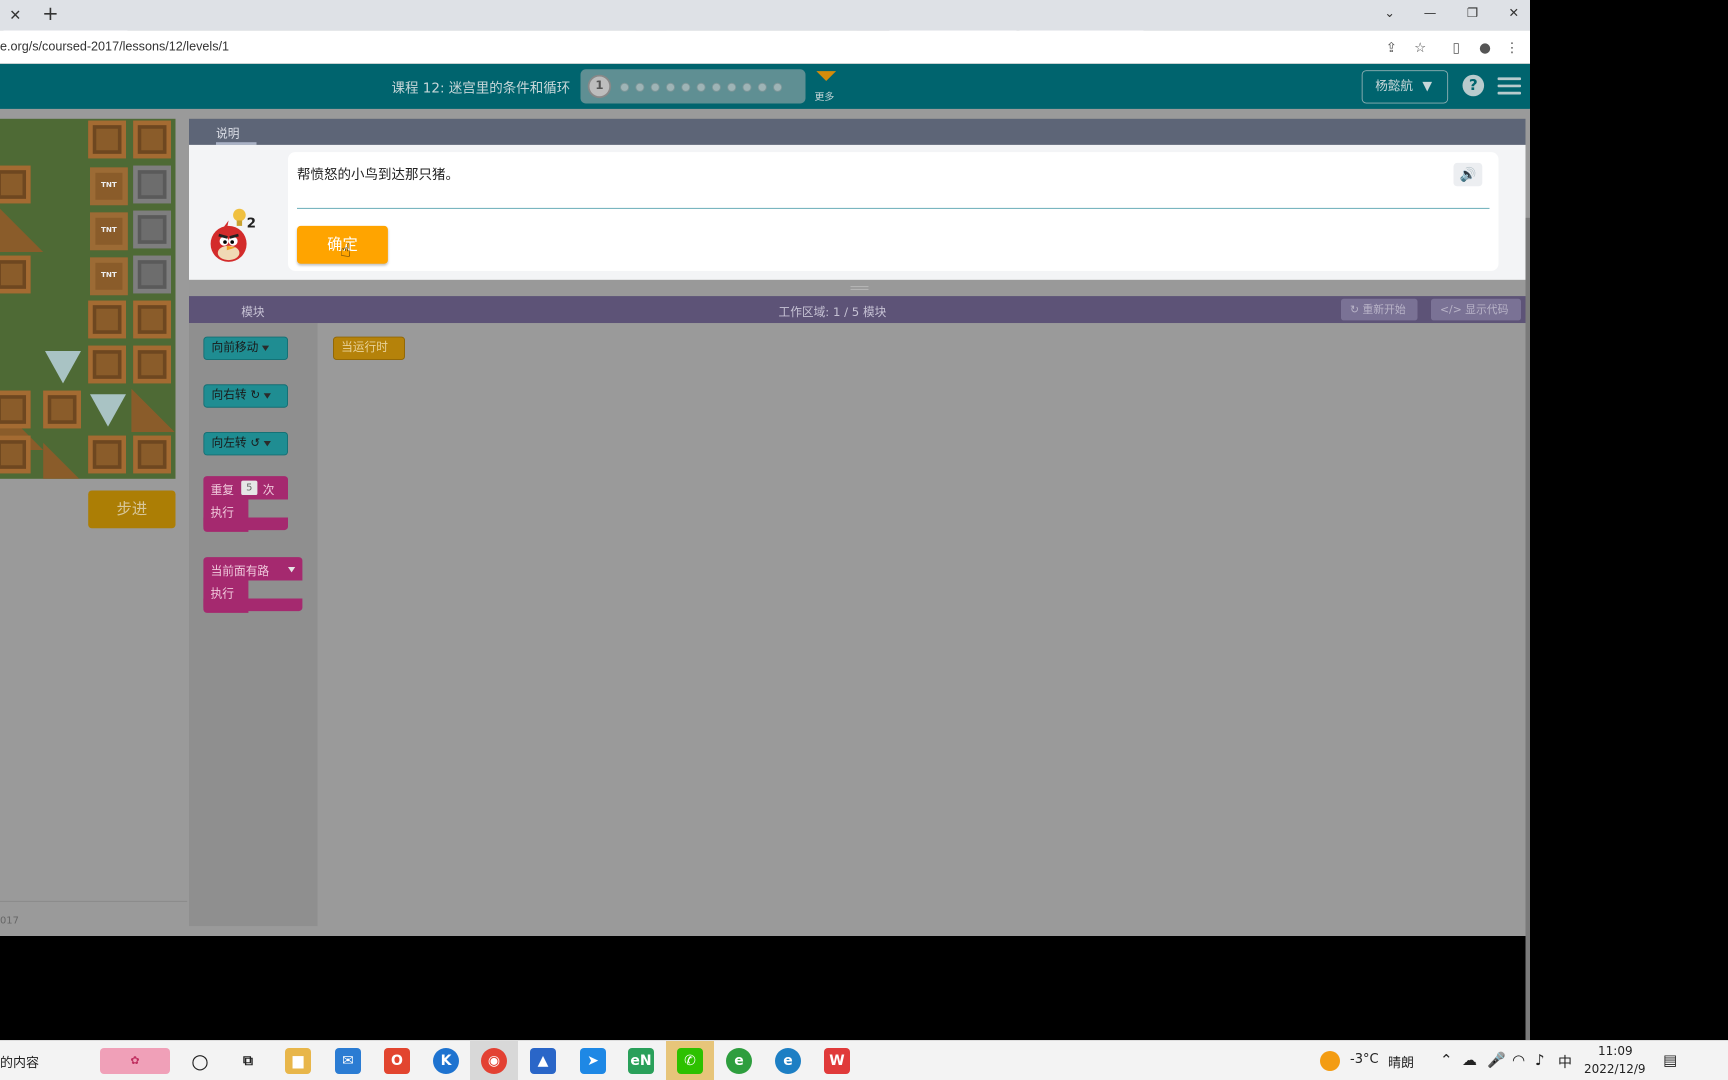 The image size is (1728, 1080). What do you see at coordinates (1427, 86) in the screenshot?
I see `chevron-down-icon: ▼` at bounding box center [1427, 86].